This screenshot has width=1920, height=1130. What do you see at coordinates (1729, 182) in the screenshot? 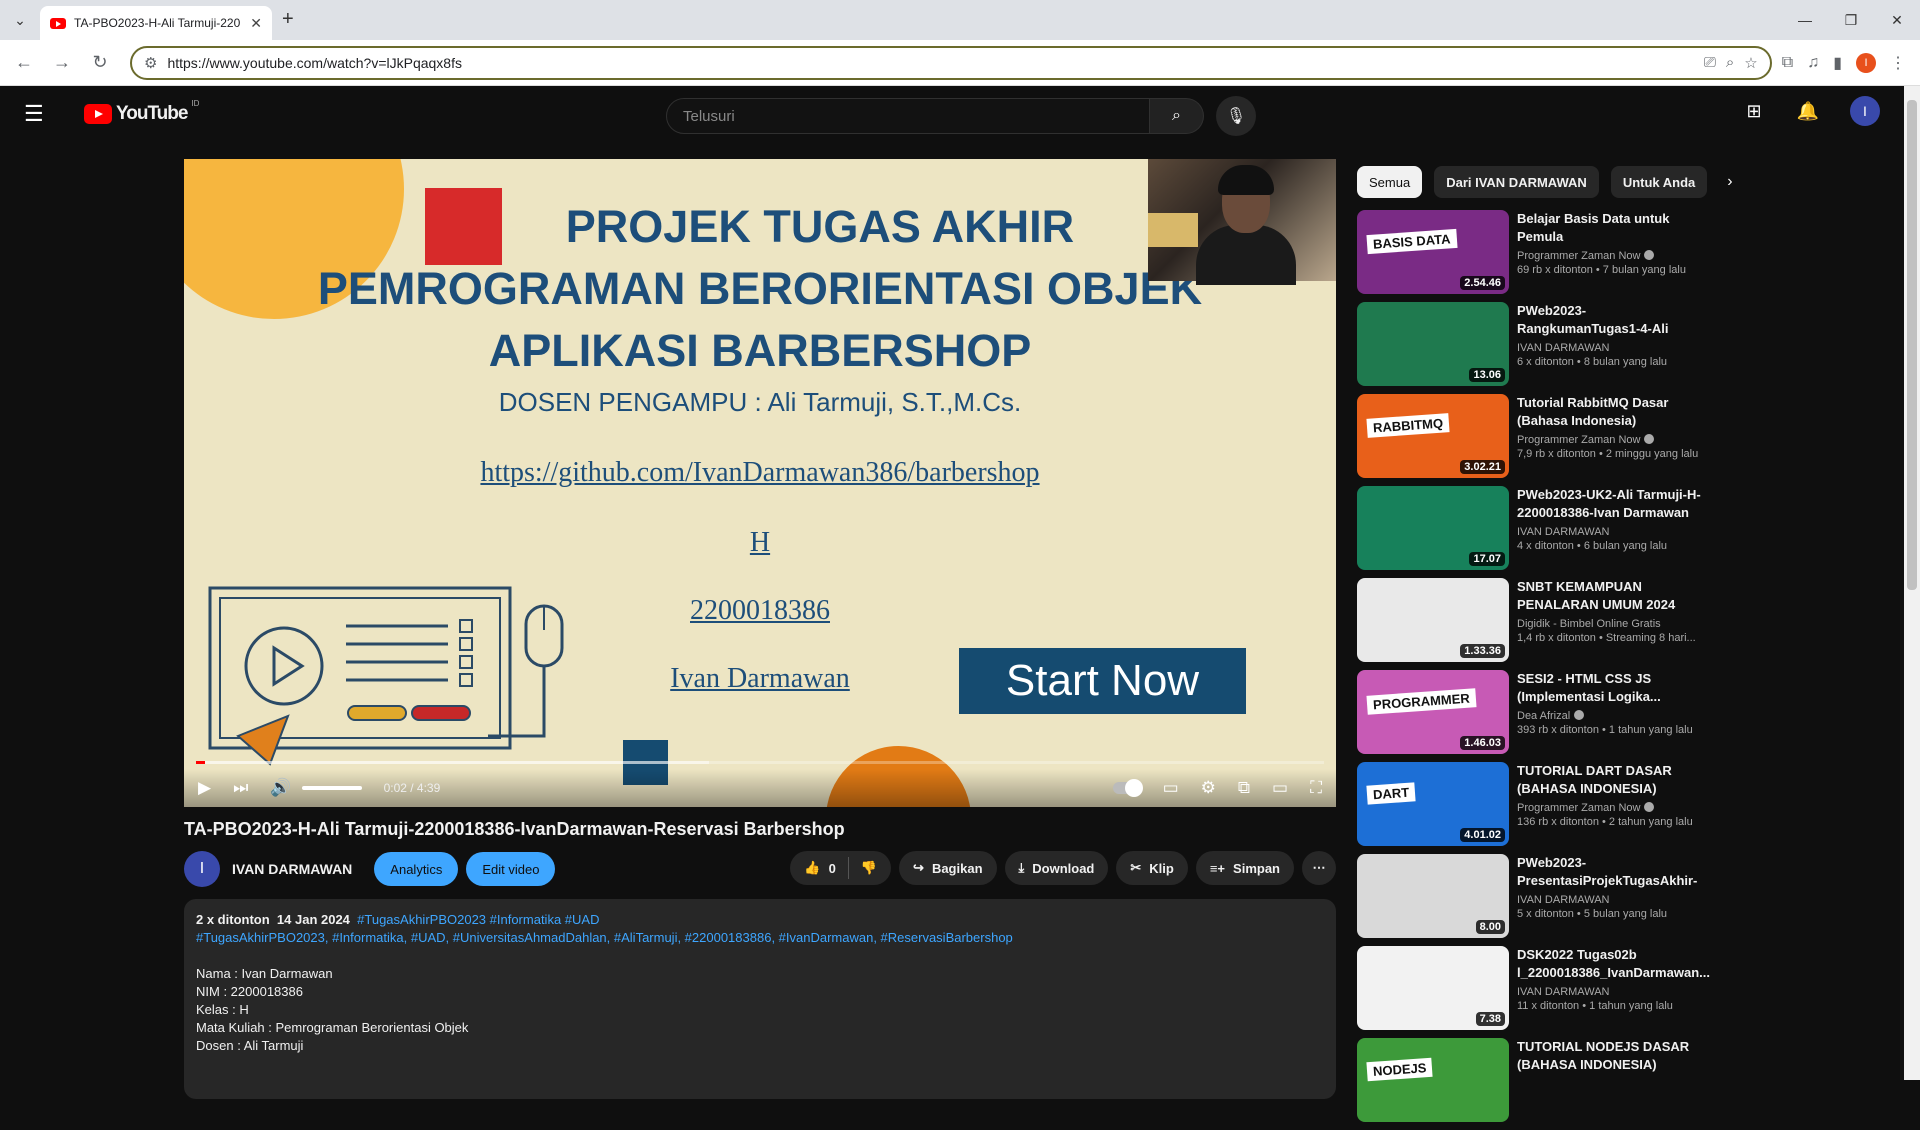
I see `chevron-right-icon: ›` at bounding box center [1729, 182].